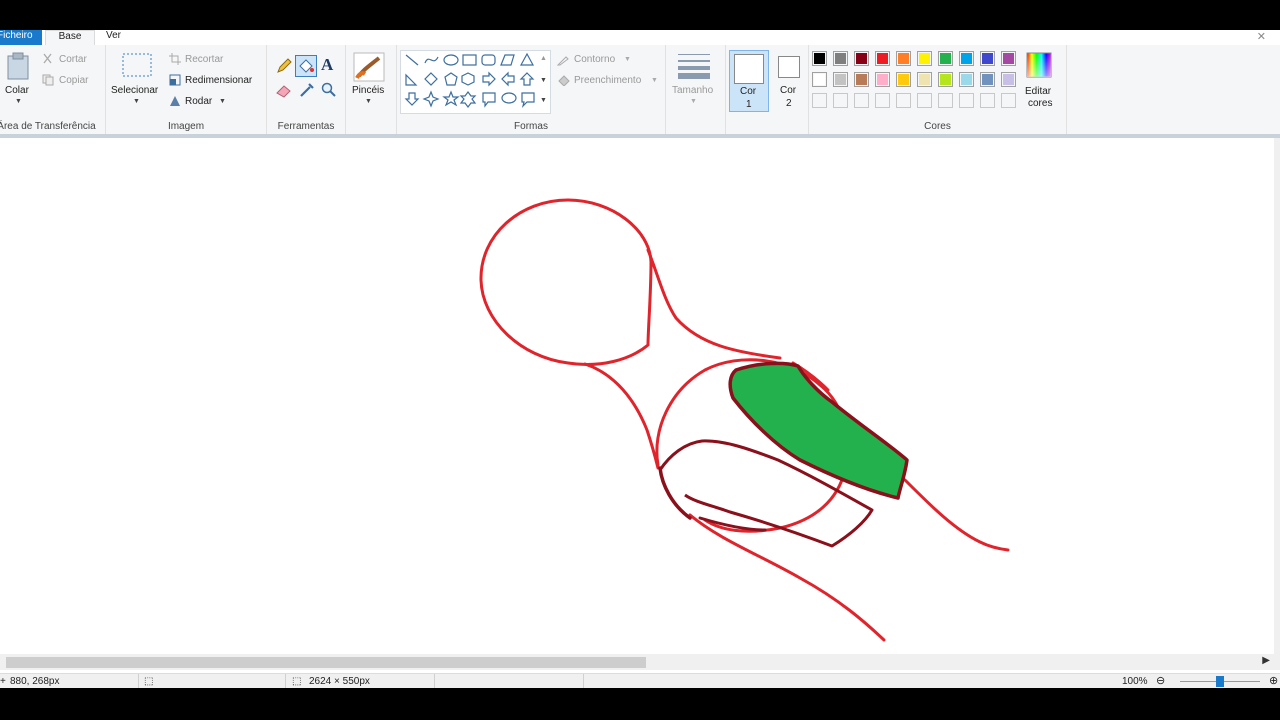 The height and width of the screenshot is (720, 1280). Describe the element at coordinates (787, 577) in the screenshot. I see `drawing-leg-stroke` at that location.